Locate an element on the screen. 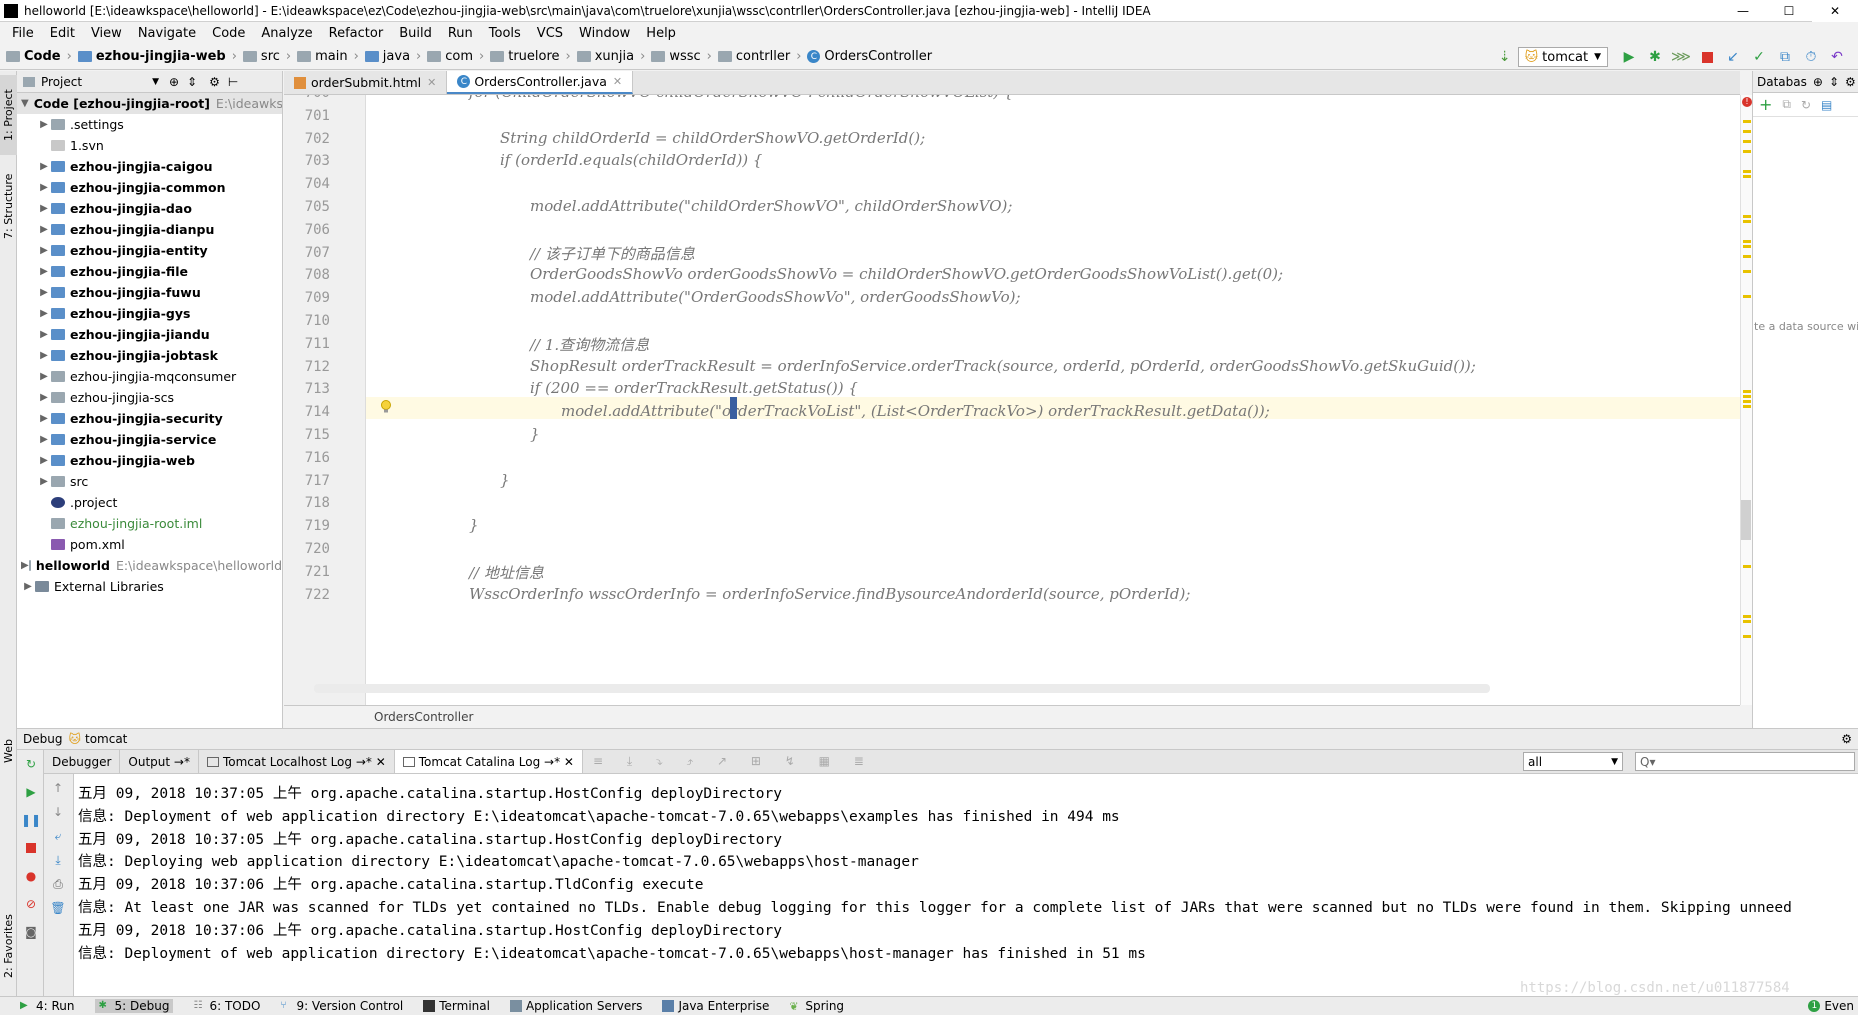 Image resolution: width=1858 pixels, height=1015 pixels. tree-item: ▶ ezhou-jingjia-service is located at coordinates (149, 439).